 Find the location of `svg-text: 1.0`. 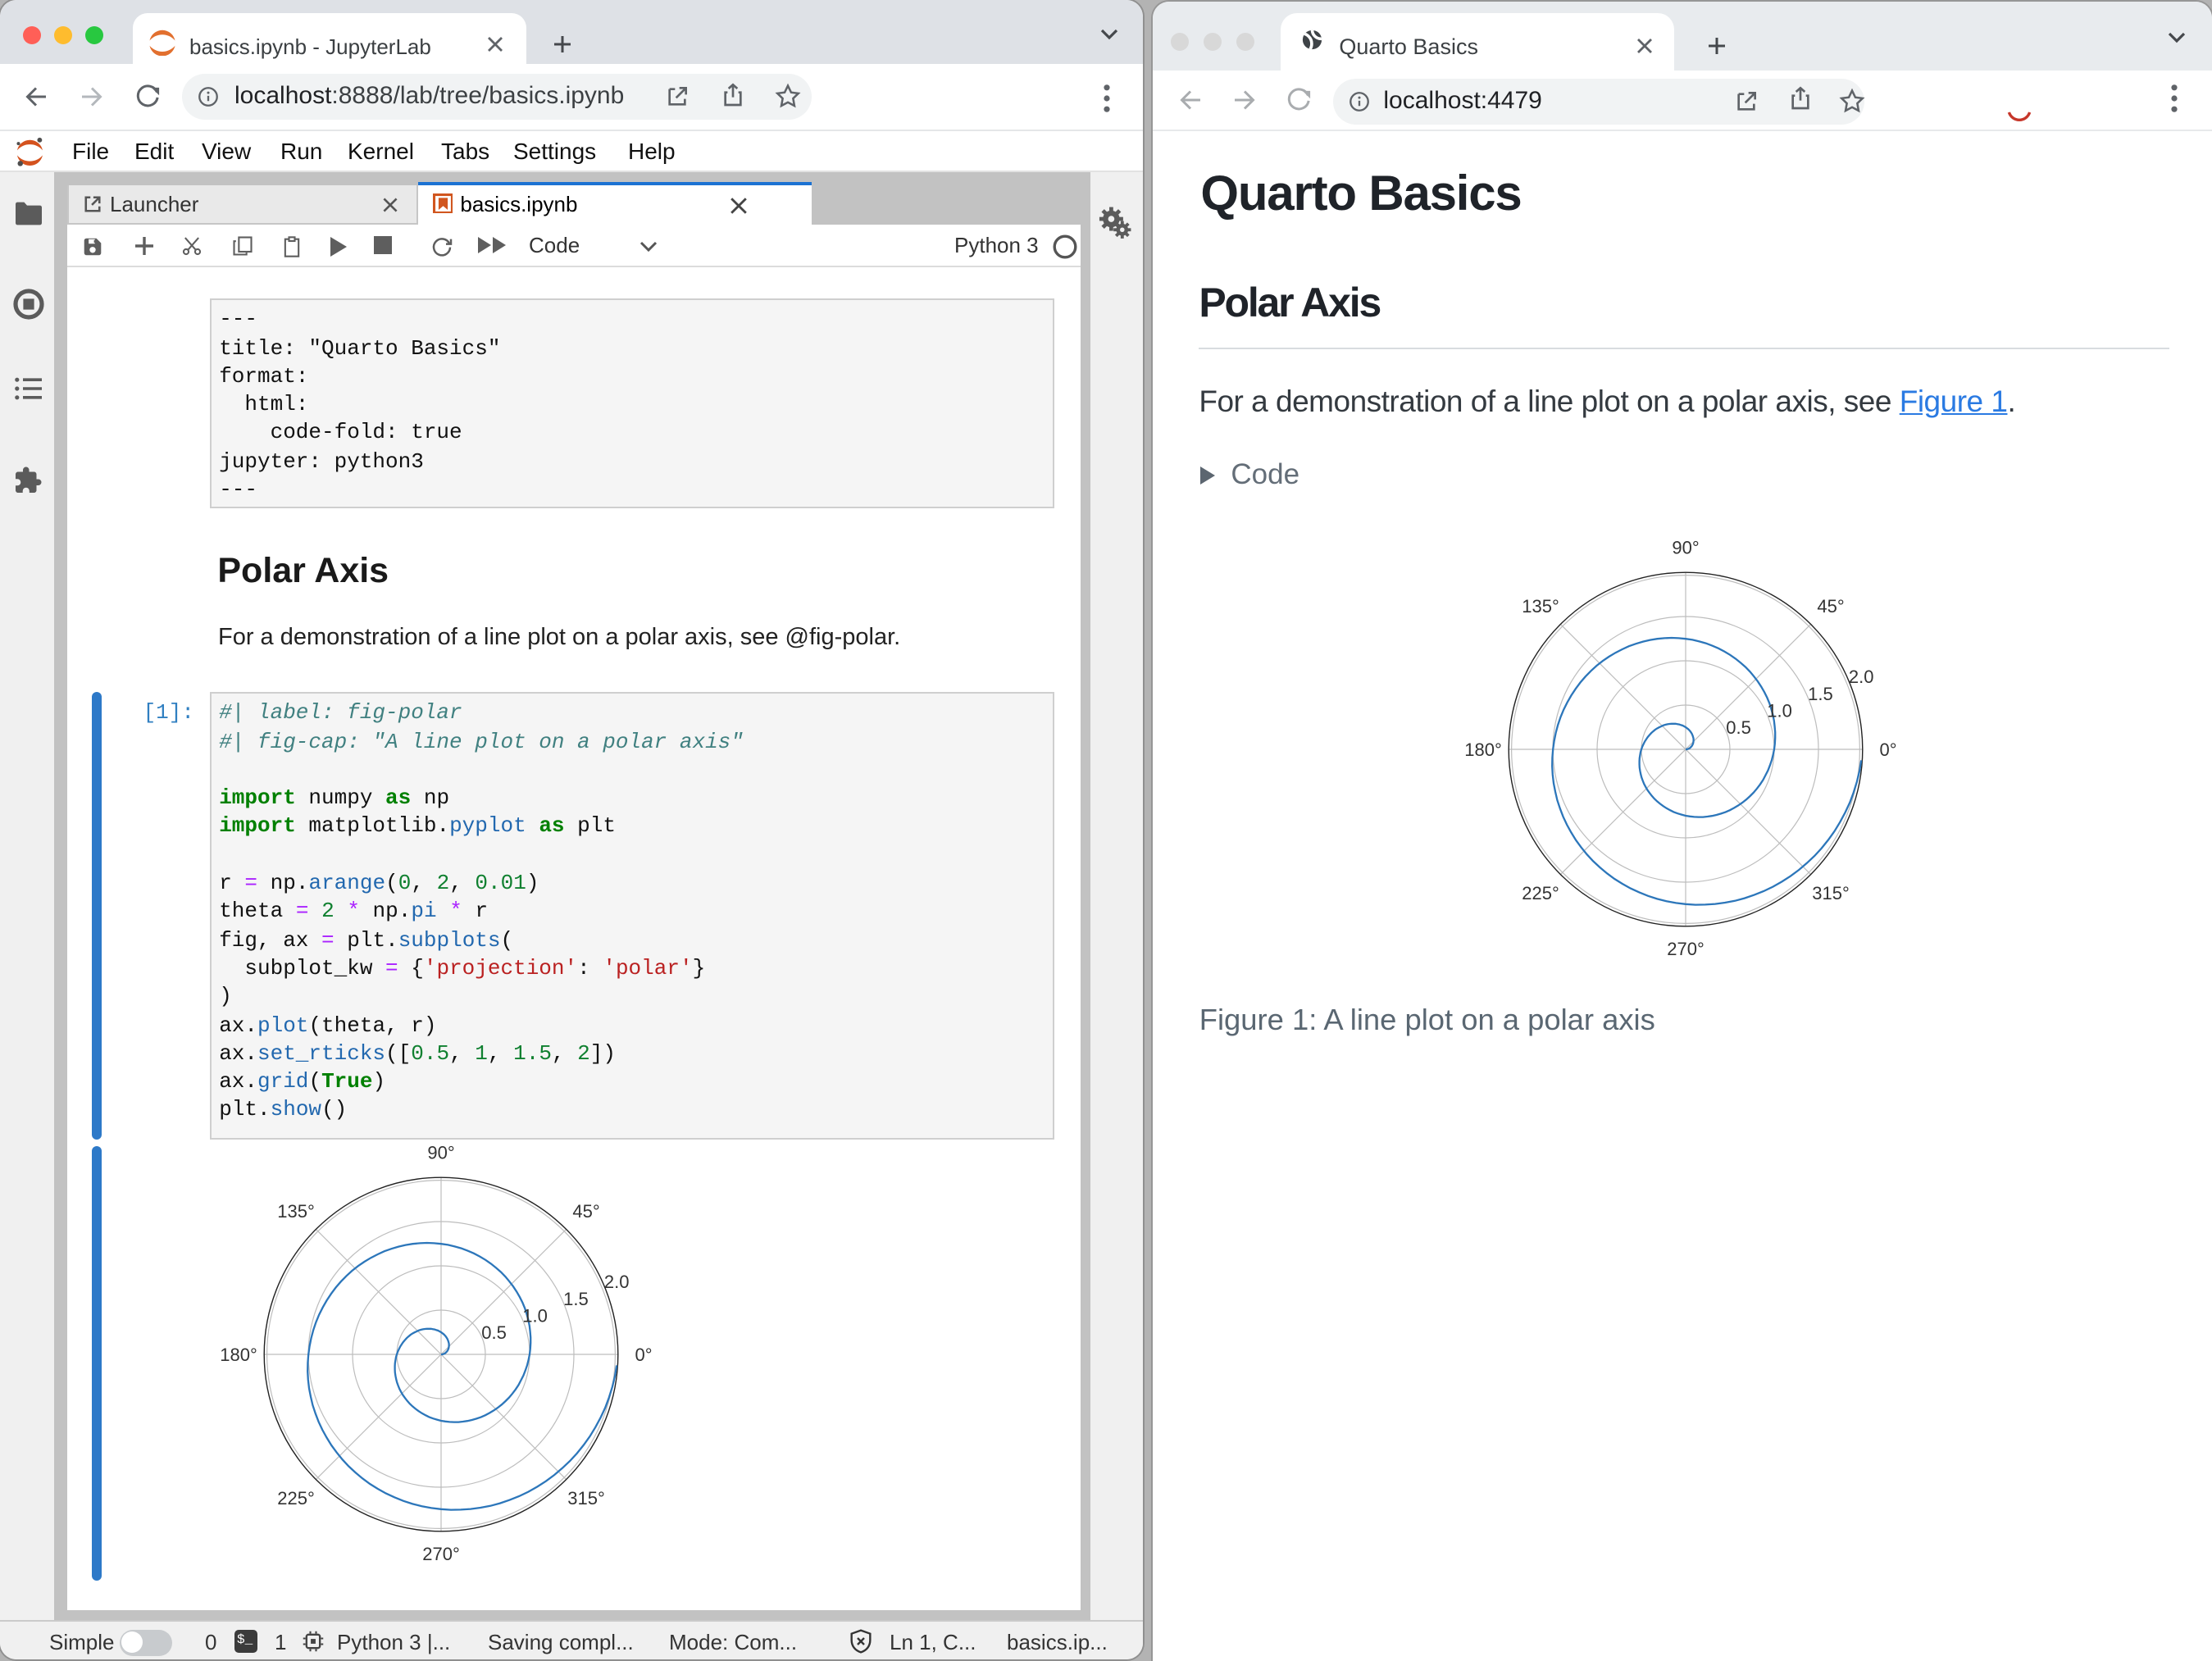

svg-text: 1.0 is located at coordinates (535, 1316).